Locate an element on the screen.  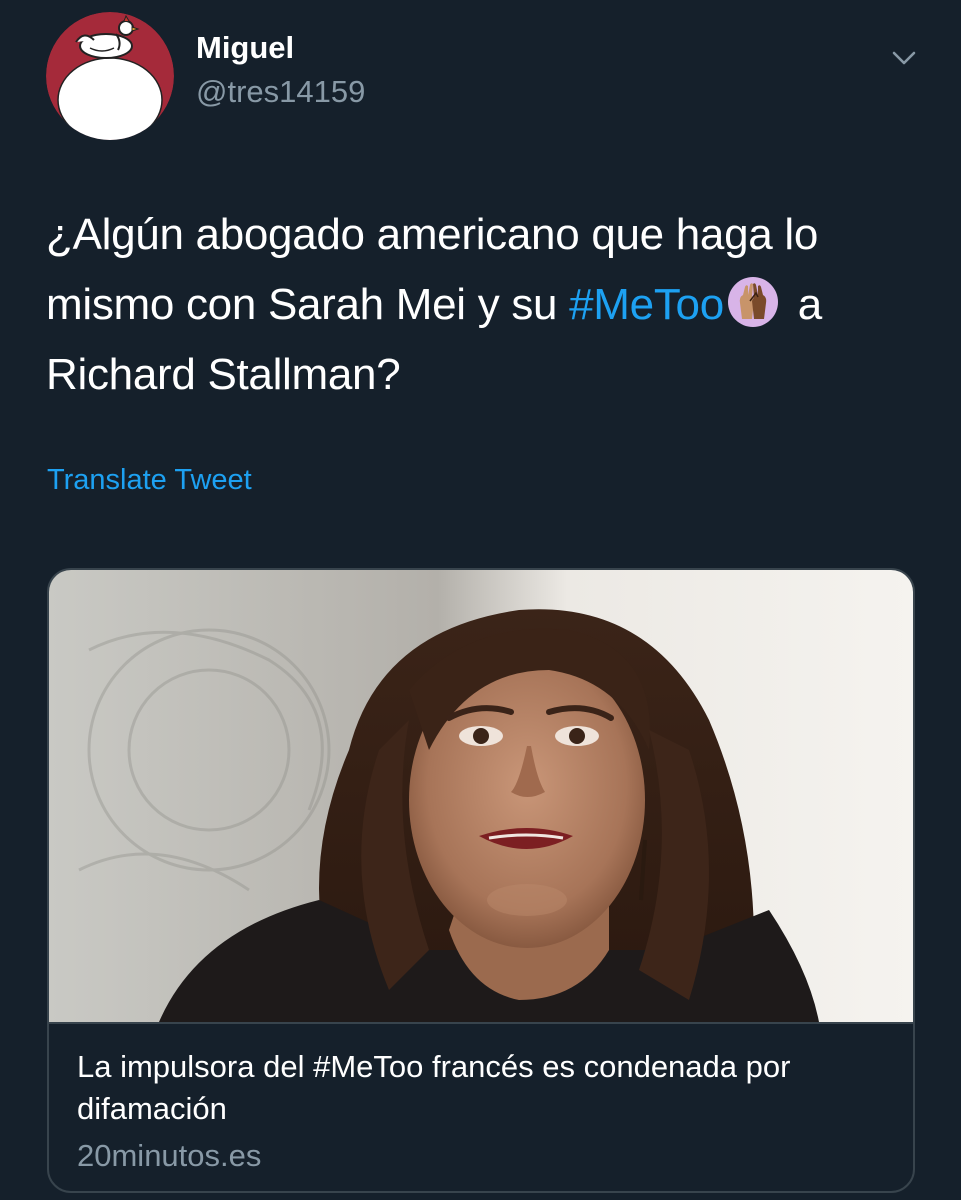
card-divider is located at coordinates (481, 1023).